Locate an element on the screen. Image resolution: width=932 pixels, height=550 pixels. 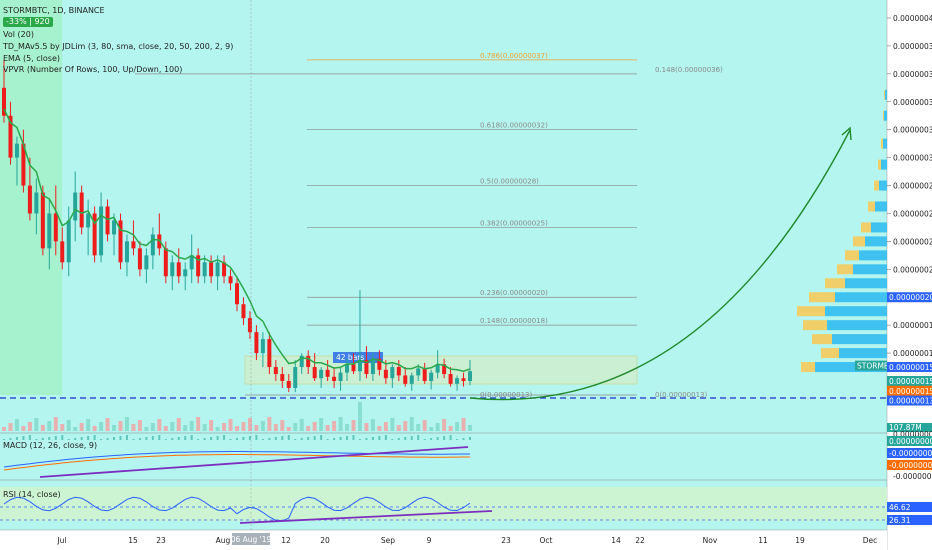
symbol-title: STORMBTC, 1D, BINANCE is located at coordinates (54, 10).